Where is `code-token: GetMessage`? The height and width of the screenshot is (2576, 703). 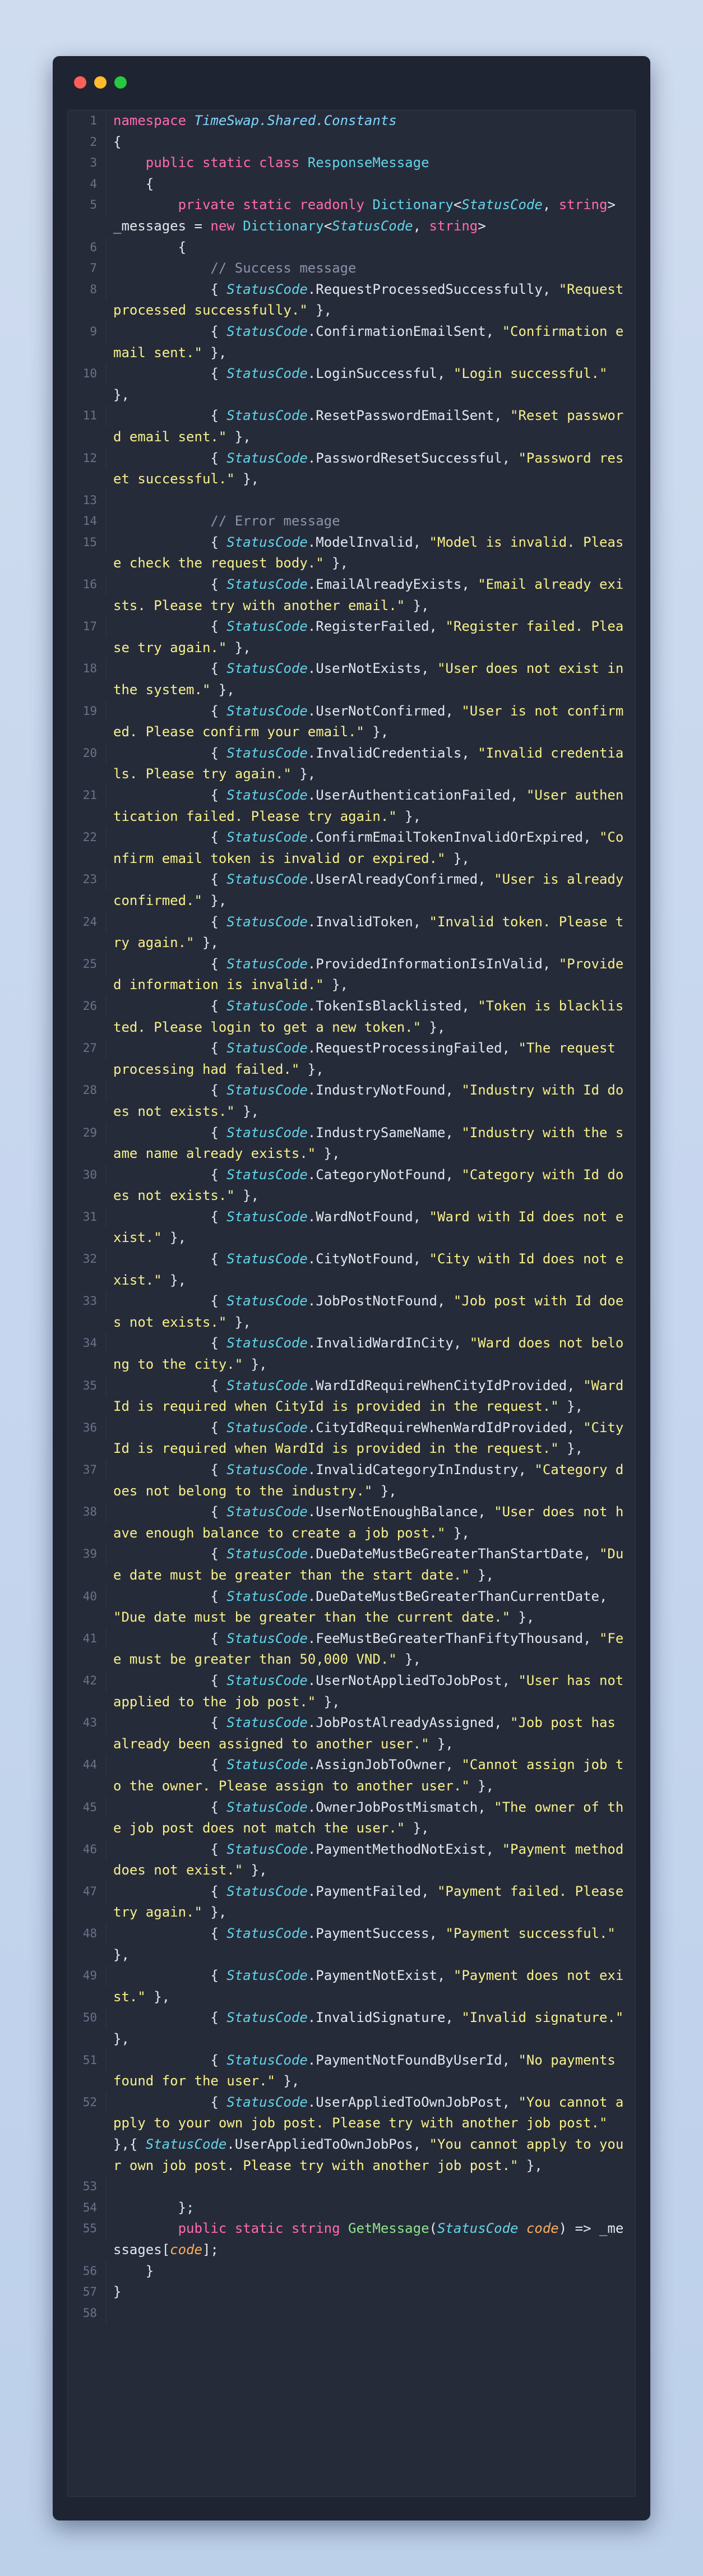
code-token: GetMessage is located at coordinates (388, 2228).